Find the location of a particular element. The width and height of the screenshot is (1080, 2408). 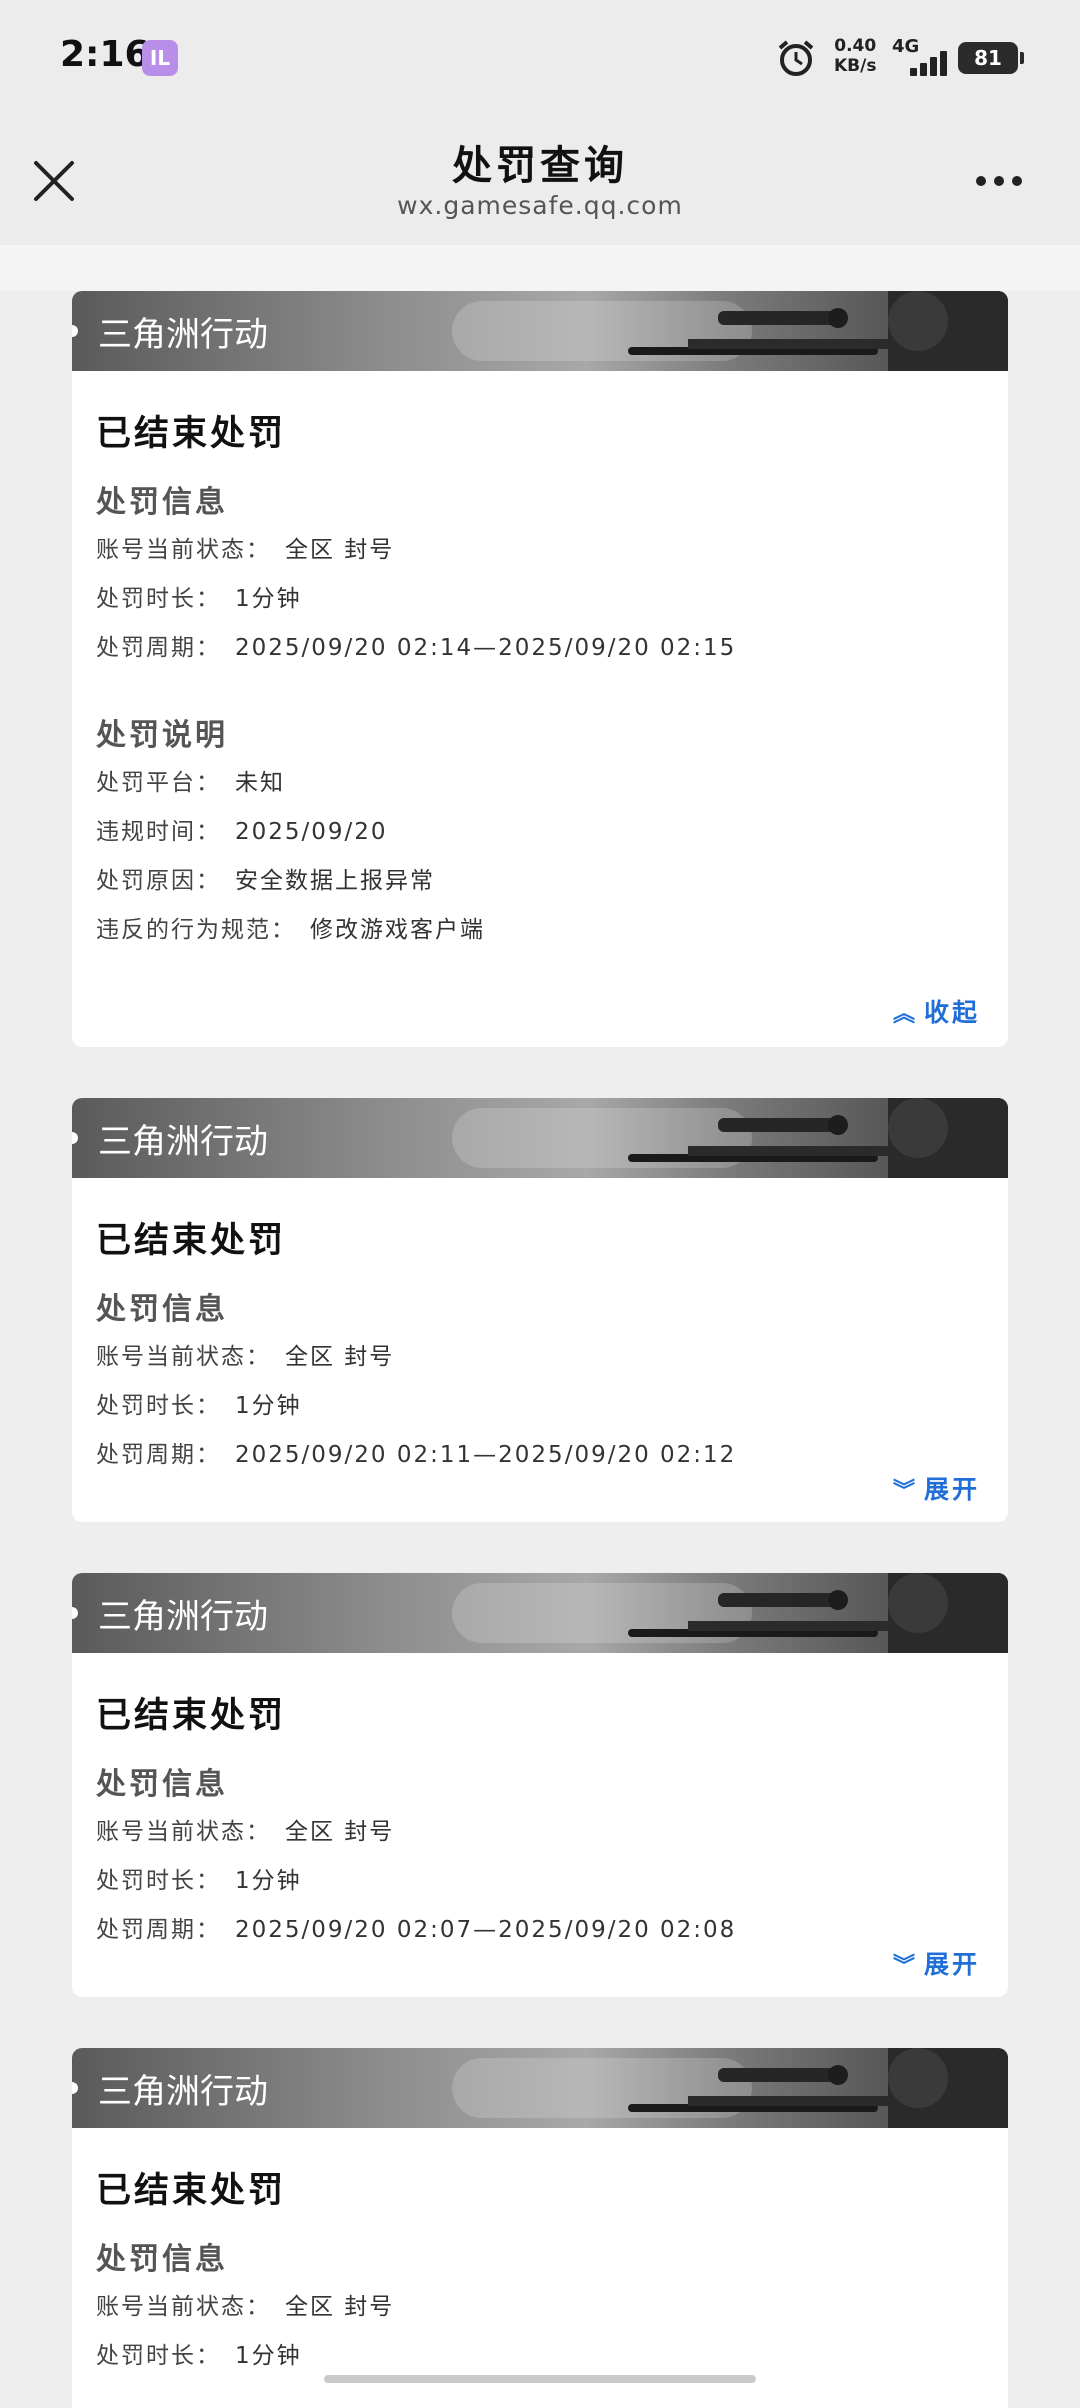

reason-row: 处罚原因： 安全数据上报异常 is located at coordinates (265, 881).